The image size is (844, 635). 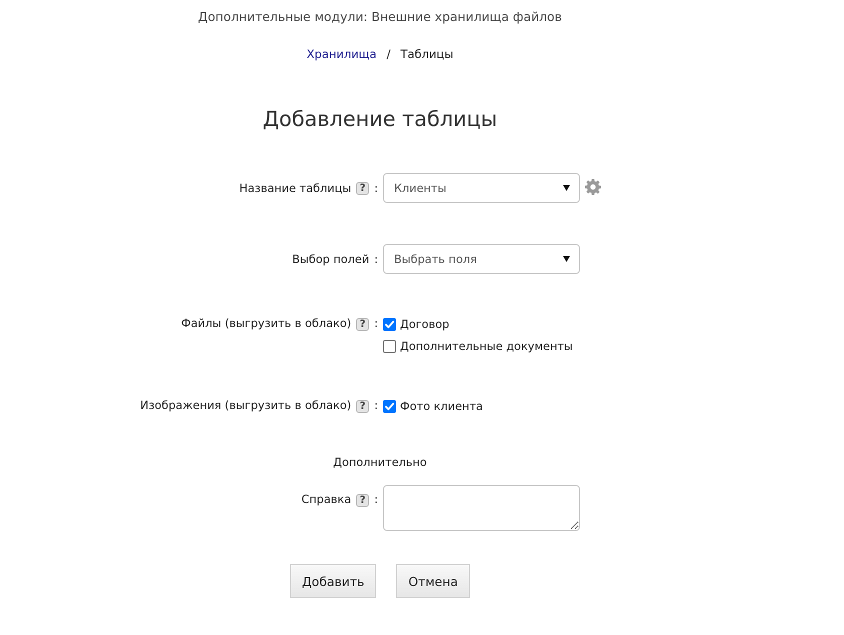 What do you see at coordinates (433, 581) in the screenshot?
I see `button: Отмена` at bounding box center [433, 581].